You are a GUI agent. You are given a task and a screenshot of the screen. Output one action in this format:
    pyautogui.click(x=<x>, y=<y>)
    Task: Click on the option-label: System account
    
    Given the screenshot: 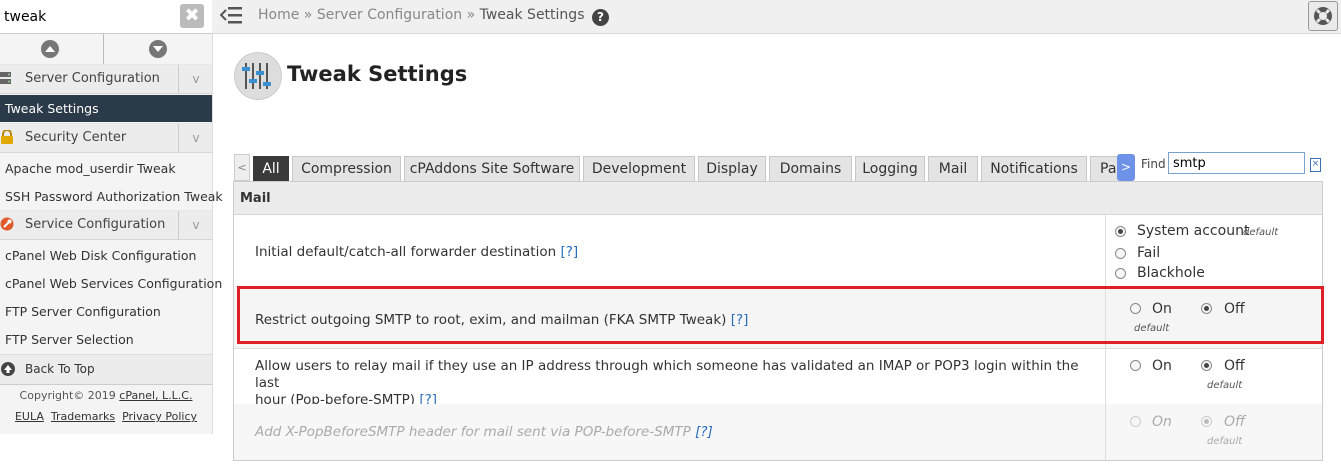 What is the action you would take?
    pyautogui.click(x=1193, y=231)
    